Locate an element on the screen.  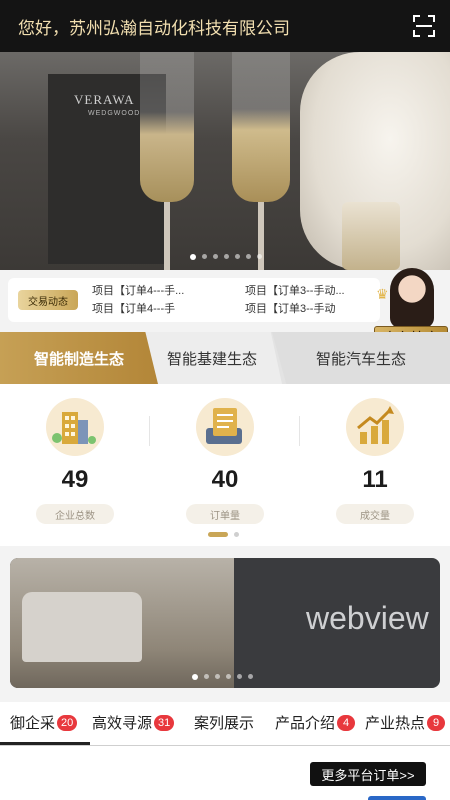
stat-value: 11 is located at coordinates (375, 479).